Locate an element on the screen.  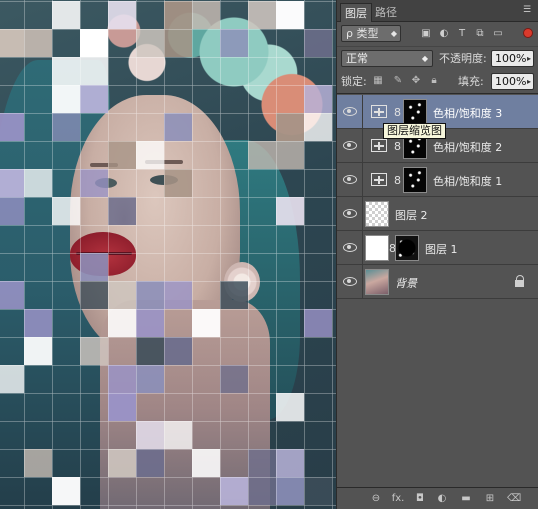
lock-label: 锁定: is located at coordinates (354, 81).